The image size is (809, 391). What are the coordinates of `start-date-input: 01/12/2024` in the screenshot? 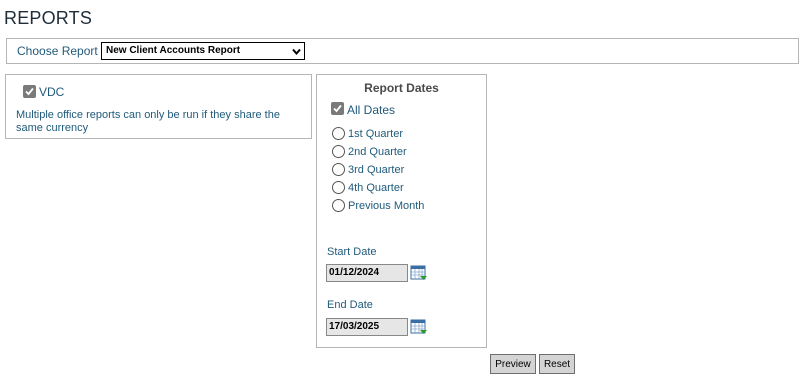 It's located at (367, 273).